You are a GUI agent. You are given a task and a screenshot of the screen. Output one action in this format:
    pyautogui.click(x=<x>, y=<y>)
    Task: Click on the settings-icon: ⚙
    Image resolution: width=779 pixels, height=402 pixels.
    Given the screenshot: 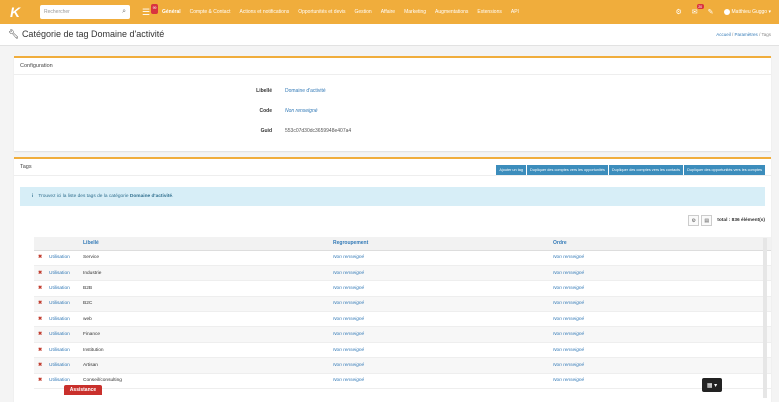 What is the action you would take?
    pyautogui.click(x=694, y=220)
    